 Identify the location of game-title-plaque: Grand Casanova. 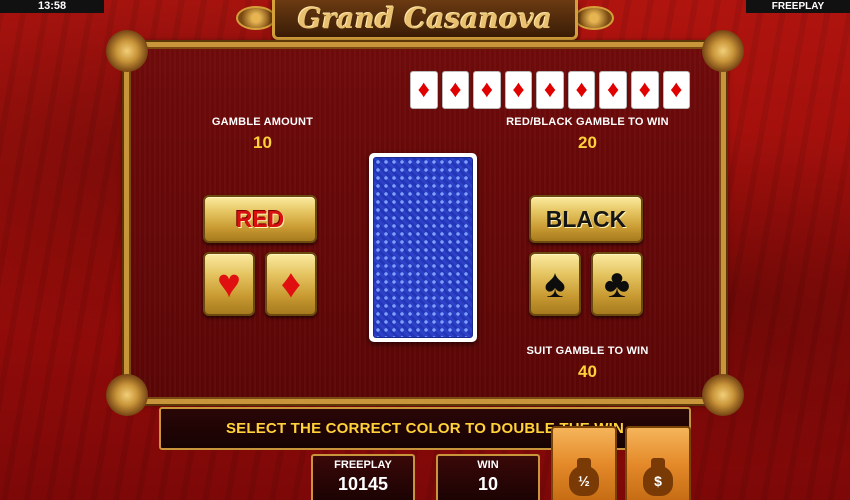
(425, 20).